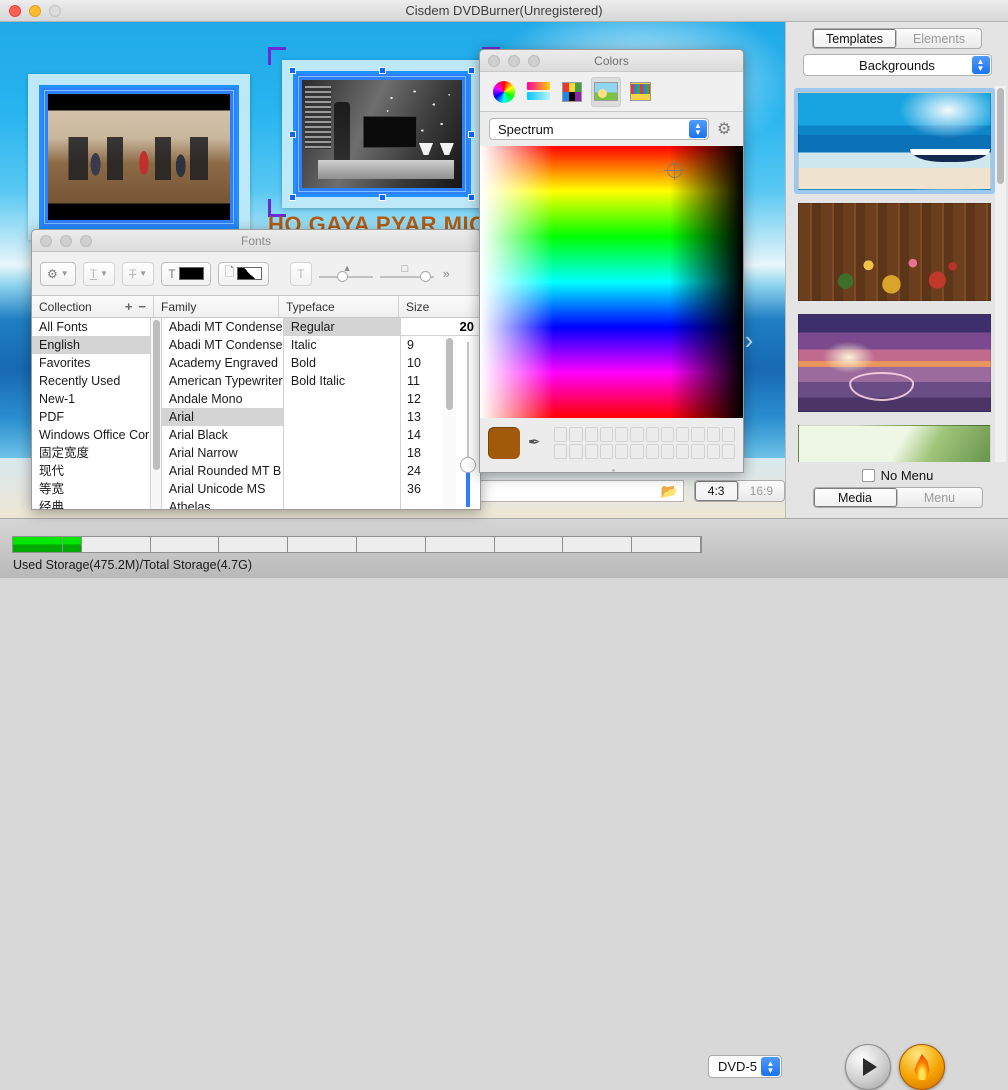 The height and width of the screenshot is (1090, 1008). What do you see at coordinates (599, 129) in the screenshot?
I see `picker-mode-select: Spectrum ▲ ▼` at bounding box center [599, 129].